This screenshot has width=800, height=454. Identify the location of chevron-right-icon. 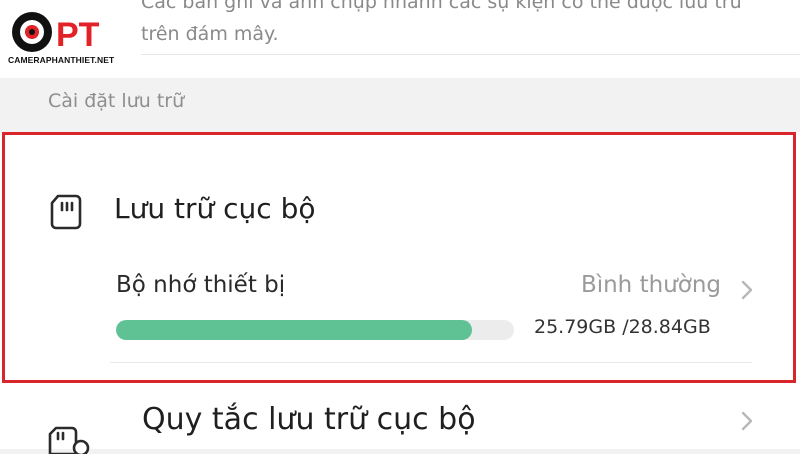
(747, 421).